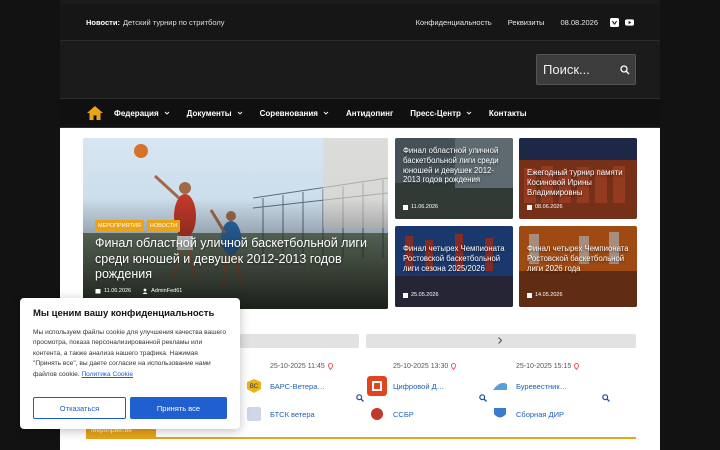 Image resolution: width=720 pixels, height=450 pixels. What do you see at coordinates (421, 295) in the screenshot?
I see `card-date: 25.05.2026` at bounding box center [421, 295].